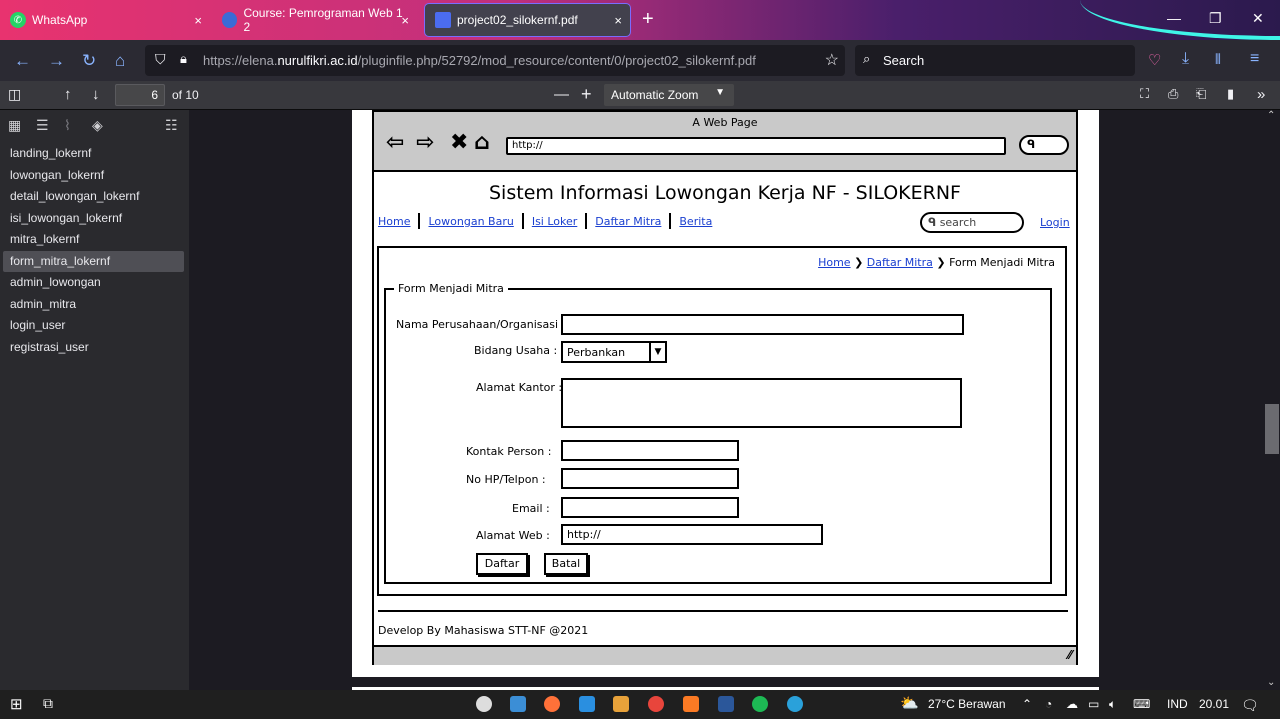  I want to click on site-login-link: Login, so click(1055, 222).